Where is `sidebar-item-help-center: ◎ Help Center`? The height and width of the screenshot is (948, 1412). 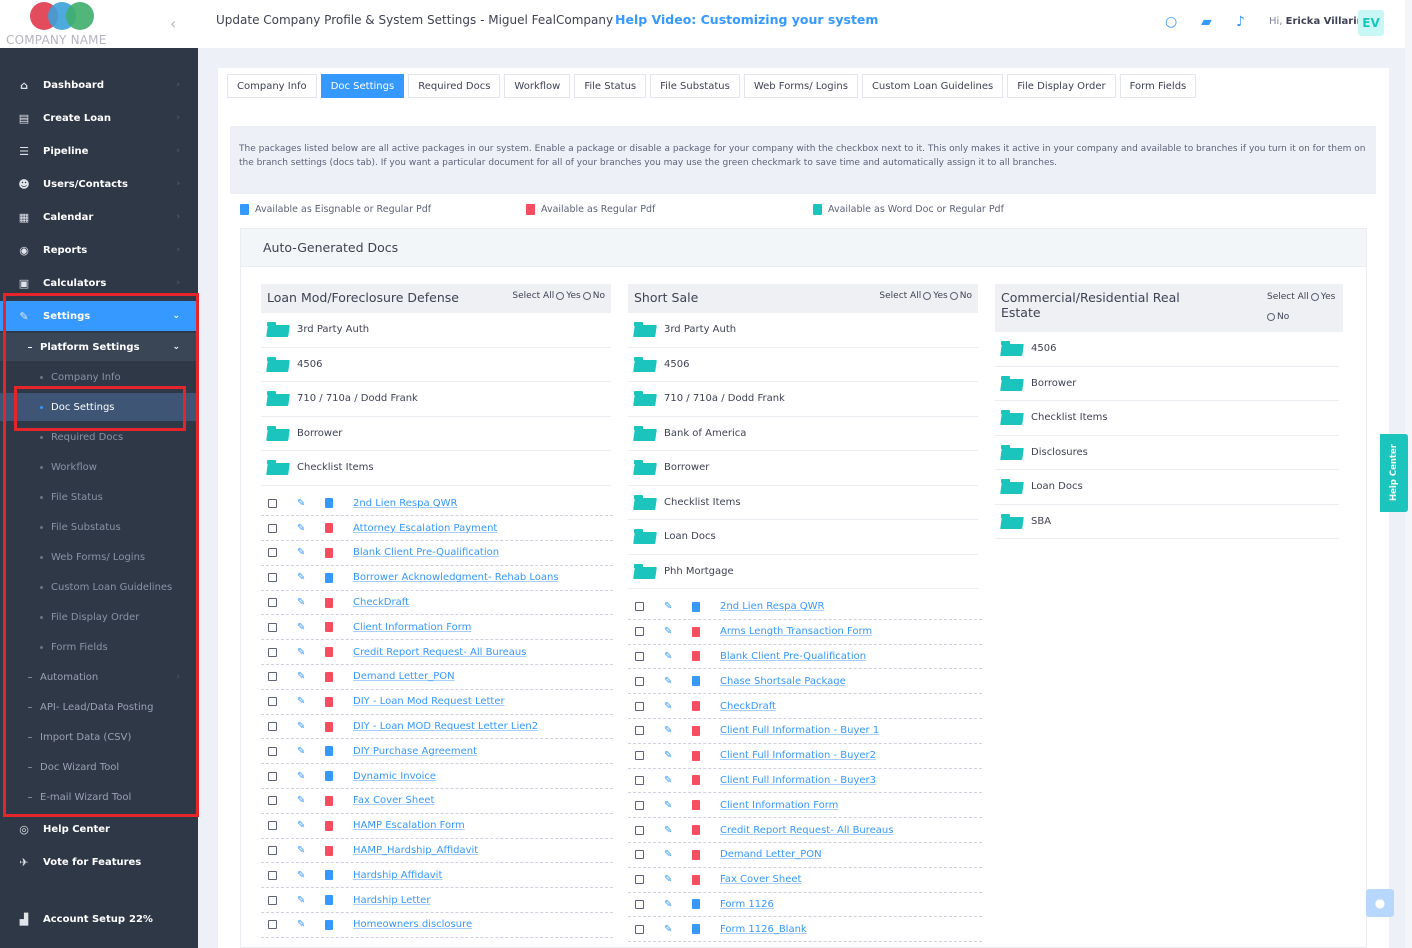 sidebar-item-help-center: ◎ Help Center is located at coordinates (99, 829).